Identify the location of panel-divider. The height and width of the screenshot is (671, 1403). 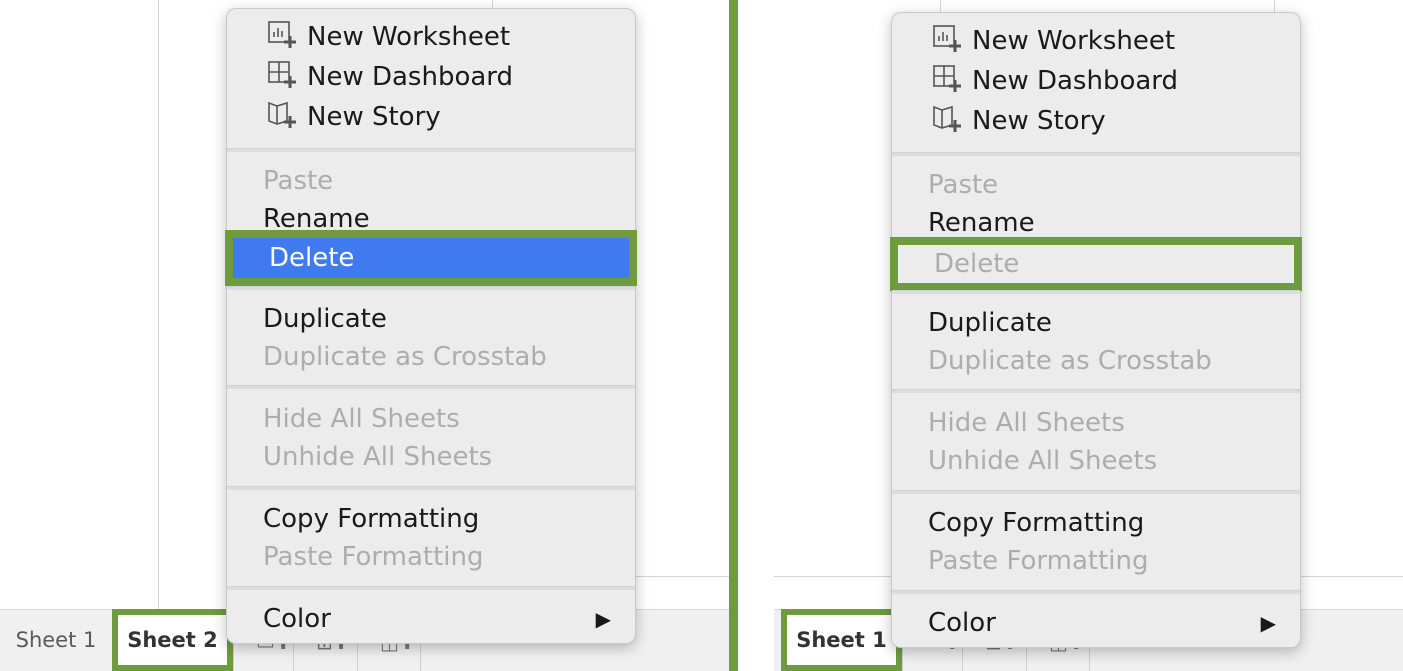
(733, 335).